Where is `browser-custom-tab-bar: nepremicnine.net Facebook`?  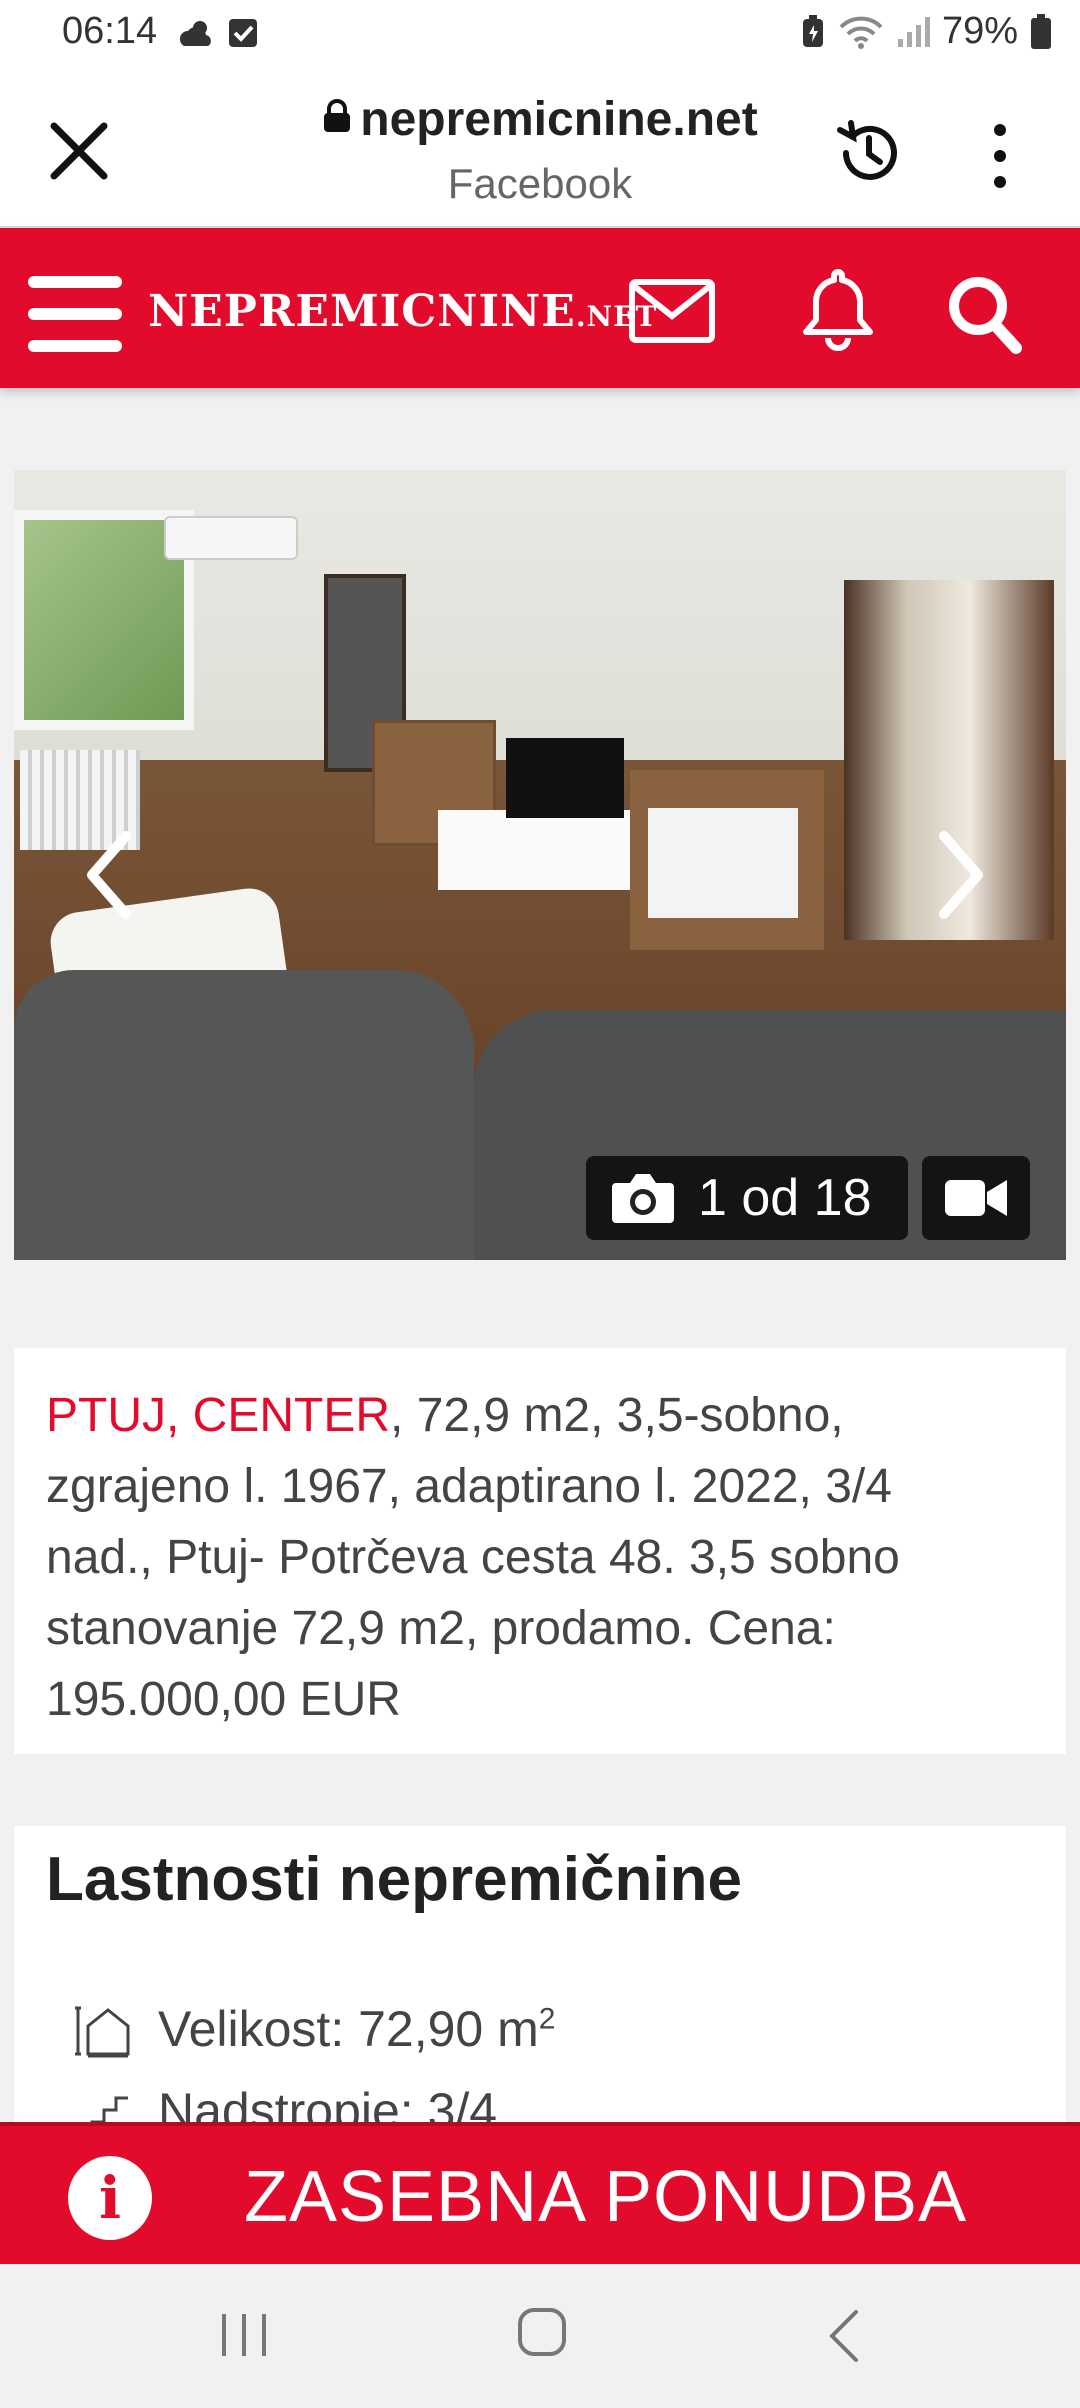
browser-custom-tab-bar: nepremicnine.net Facebook is located at coordinates (540, 149).